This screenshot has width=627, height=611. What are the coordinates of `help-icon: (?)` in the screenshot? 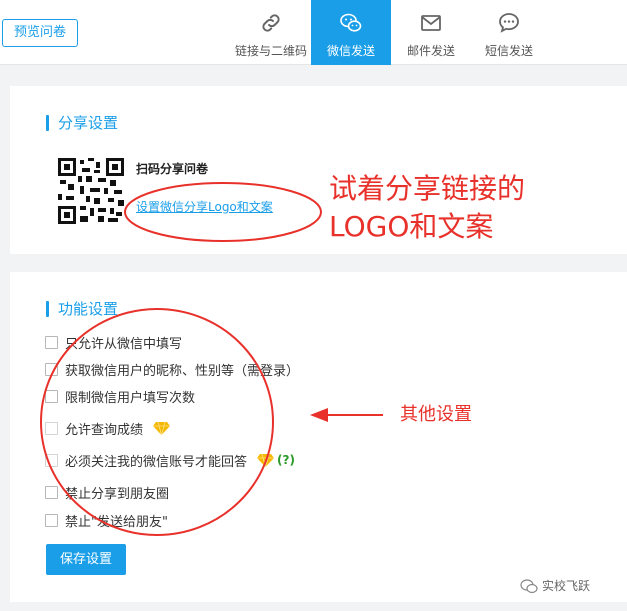 It's located at (286, 460).